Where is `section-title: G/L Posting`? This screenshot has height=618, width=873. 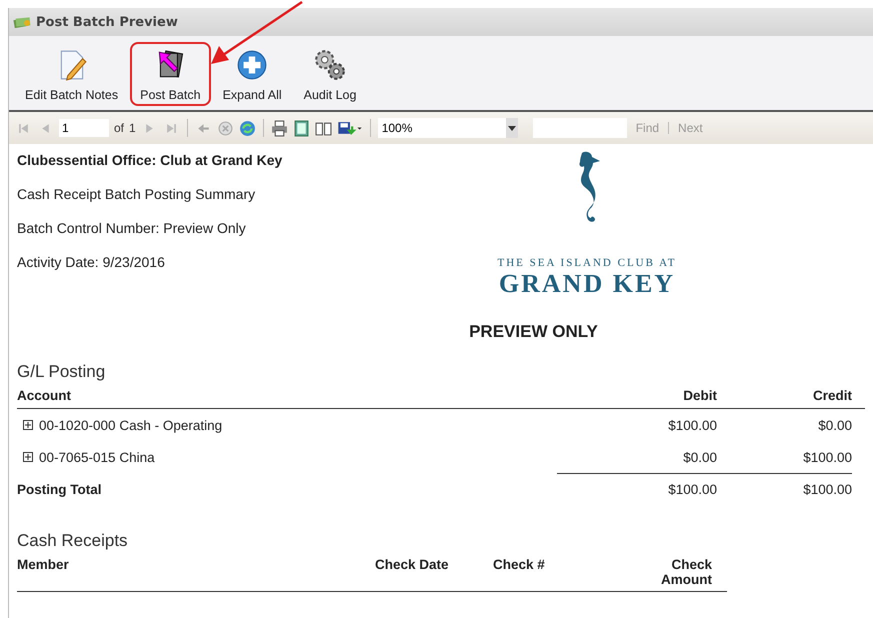
section-title: G/L Posting is located at coordinates (61, 372).